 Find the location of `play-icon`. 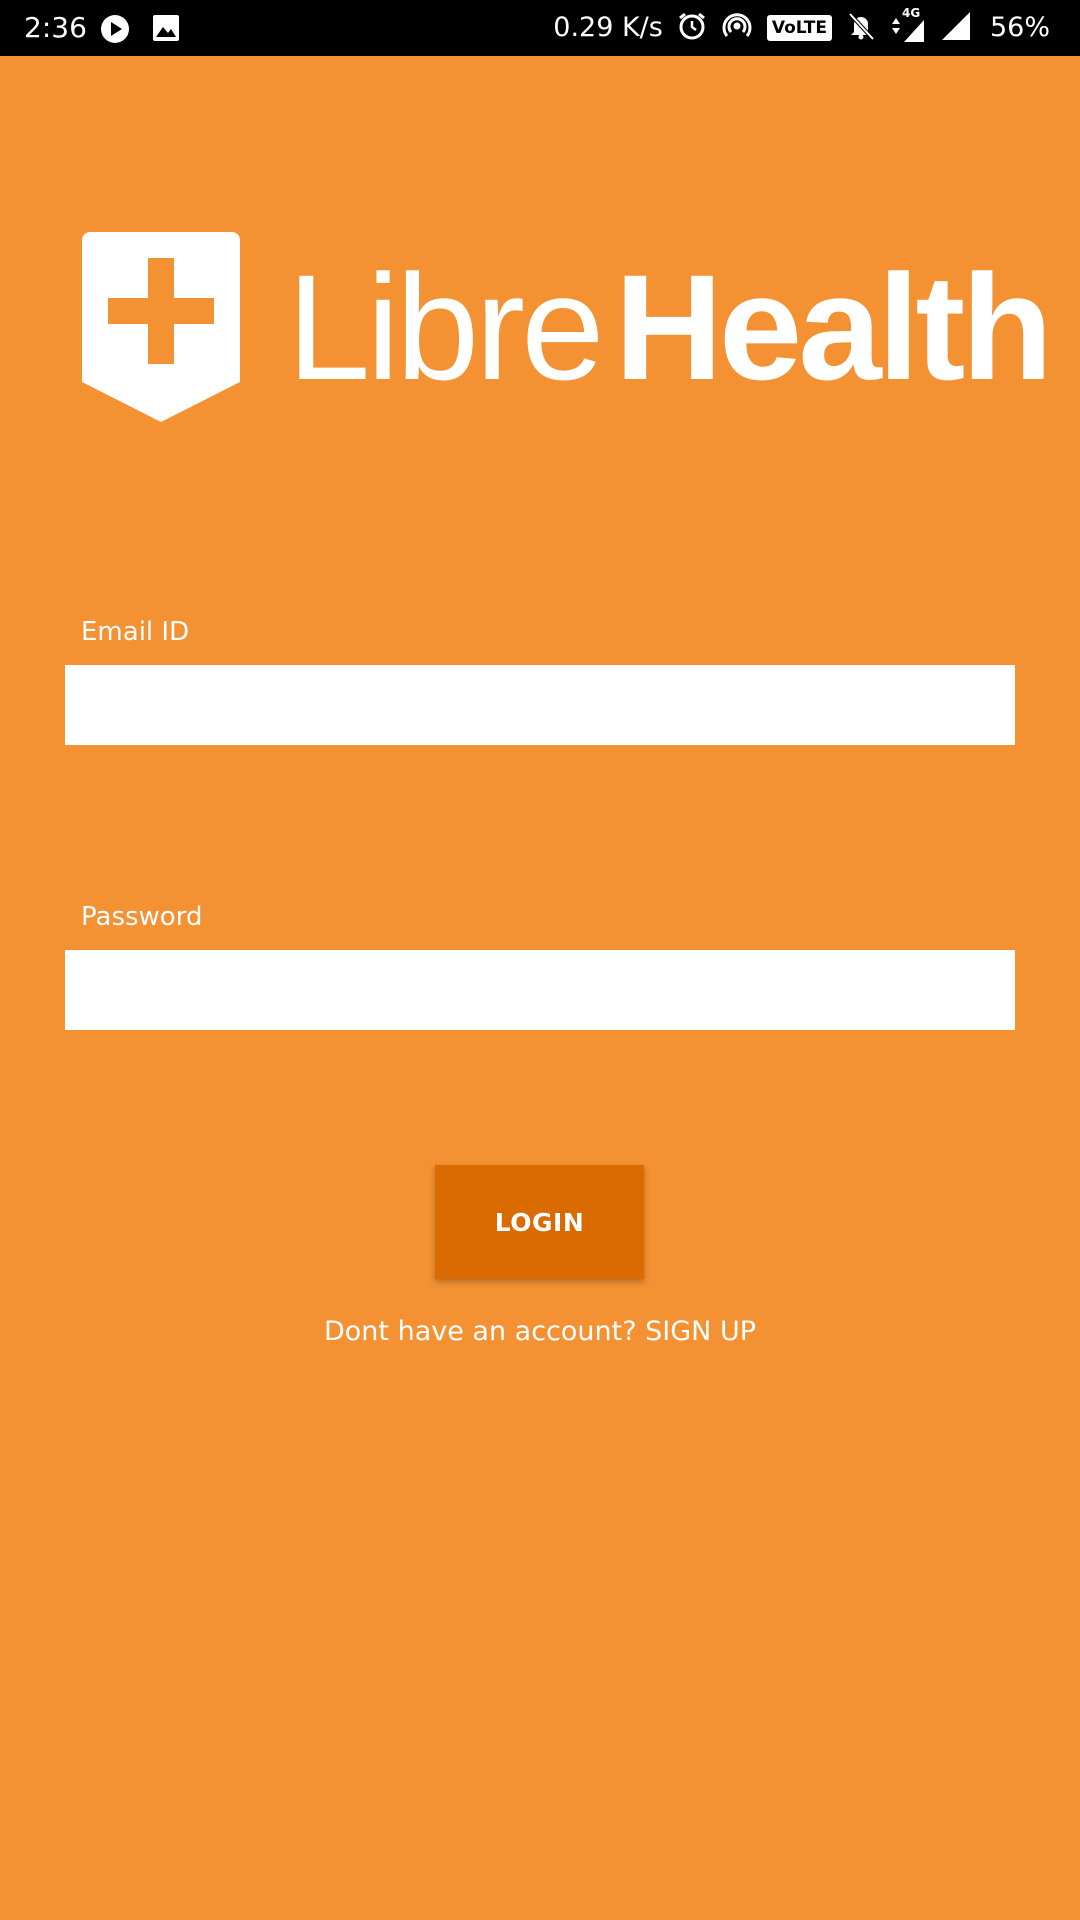

play-icon is located at coordinates (115, 31).